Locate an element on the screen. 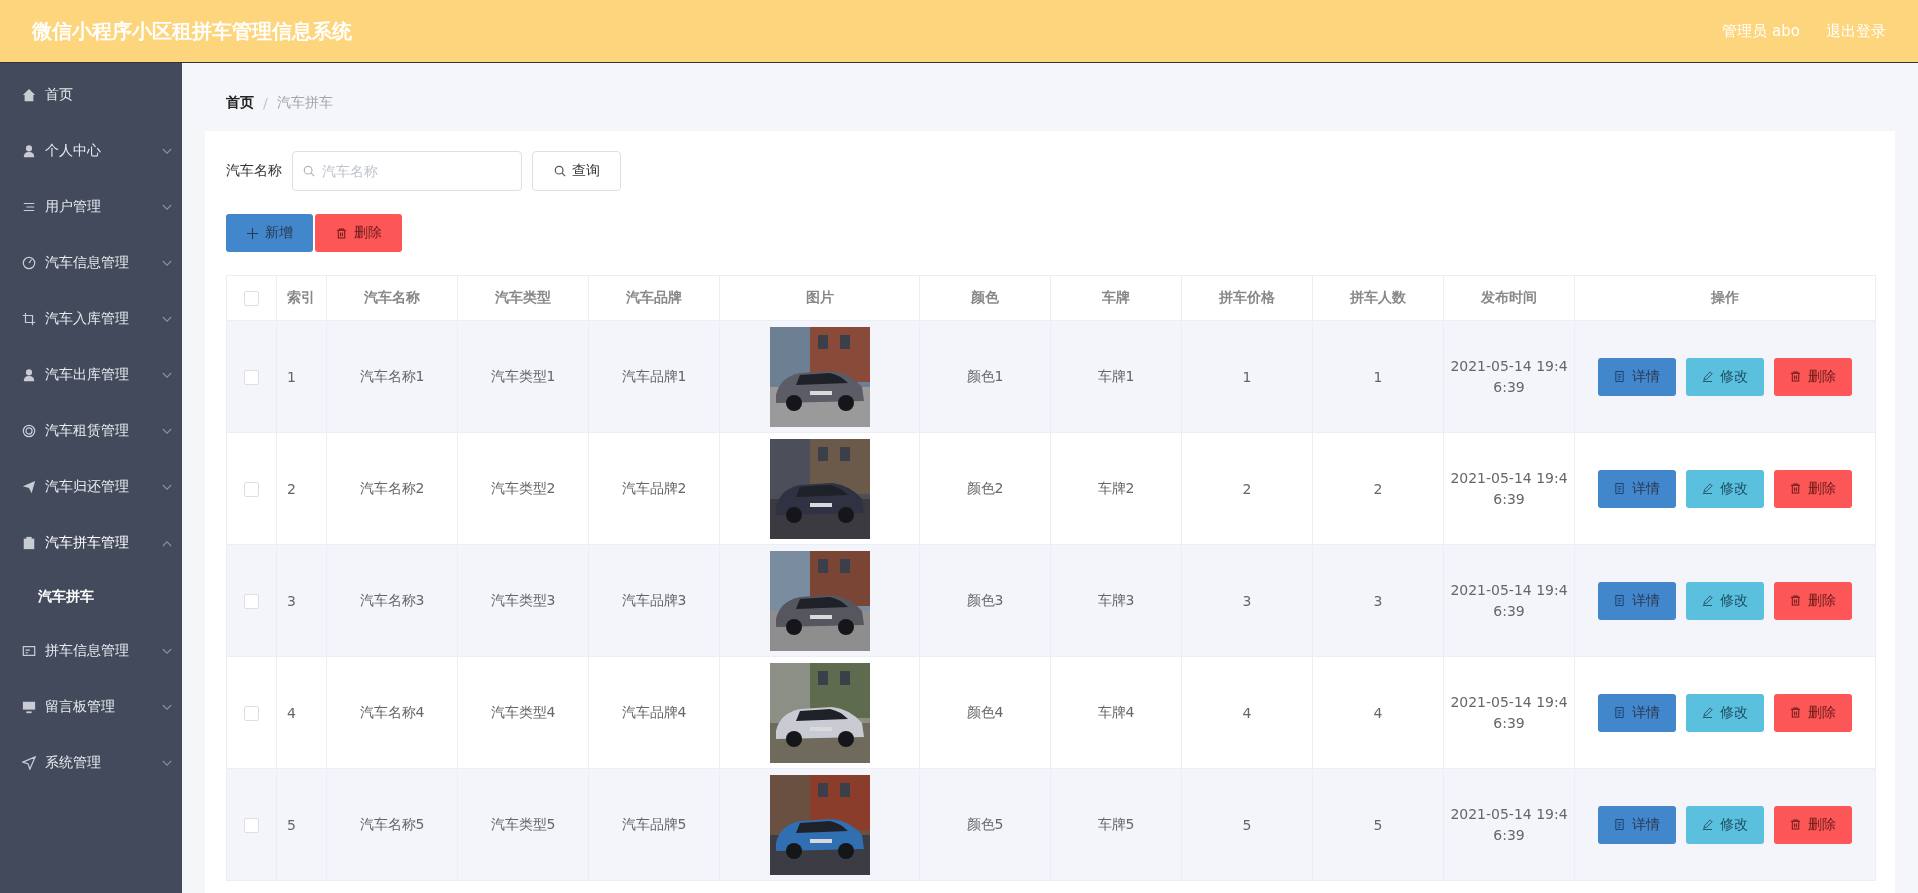 Image resolution: width=1918 pixels, height=893 pixels. column-header: 操作 is located at coordinates (1725, 297).